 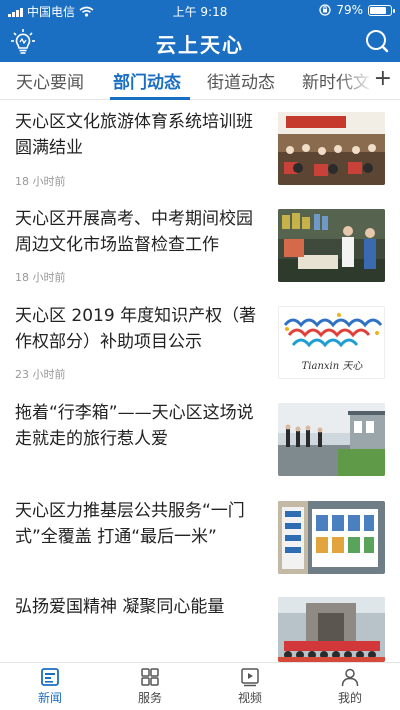 What do you see at coordinates (141, 607) in the screenshot?
I see `news-title: 弘扬爱国精神 凝聚同心能量` at bounding box center [141, 607].